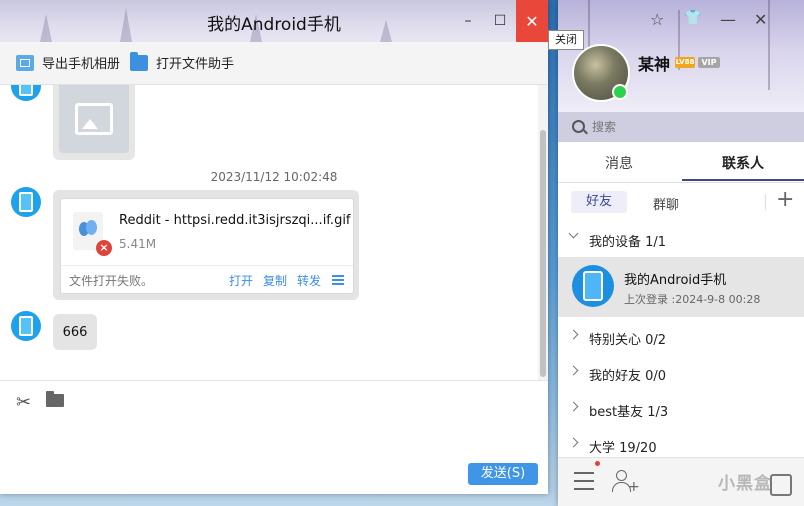 The height and width of the screenshot is (506, 804). What do you see at coordinates (626, 482) in the screenshot?
I see `add-friend-icon: +` at bounding box center [626, 482].